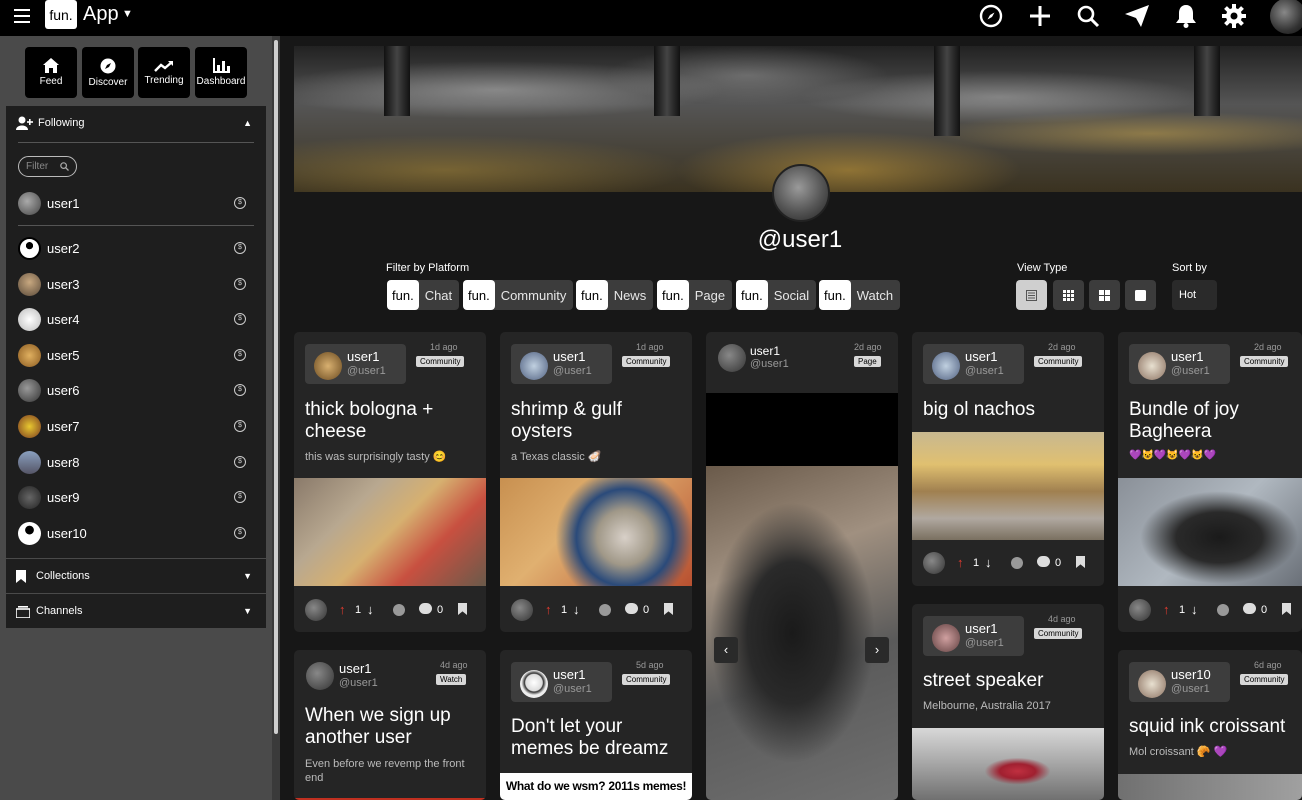  I want to click on view-small-grid-button, so click(1068, 295).